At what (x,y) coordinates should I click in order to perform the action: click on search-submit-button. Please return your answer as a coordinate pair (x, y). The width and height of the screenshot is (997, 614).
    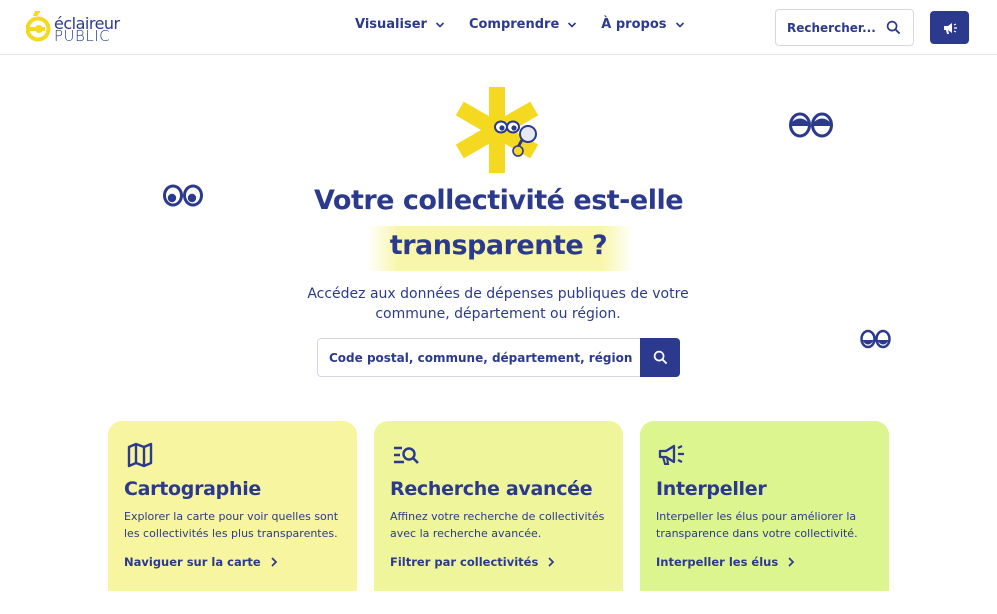
    Looking at the image, I should click on (660, 357).